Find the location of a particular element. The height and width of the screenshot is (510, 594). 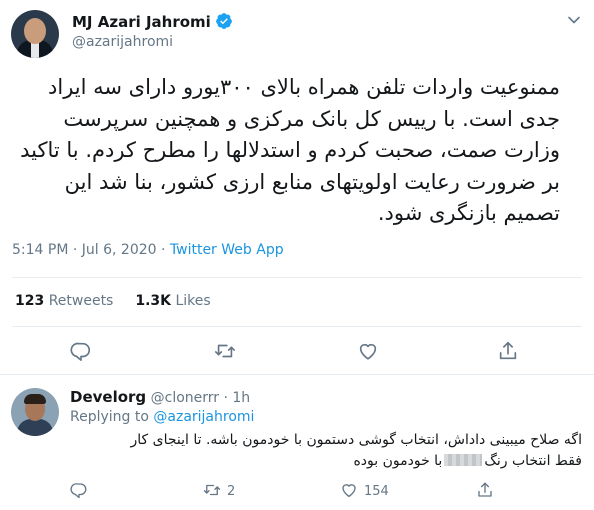

retweets-label: Retweets is located at coordinates (81, 301).